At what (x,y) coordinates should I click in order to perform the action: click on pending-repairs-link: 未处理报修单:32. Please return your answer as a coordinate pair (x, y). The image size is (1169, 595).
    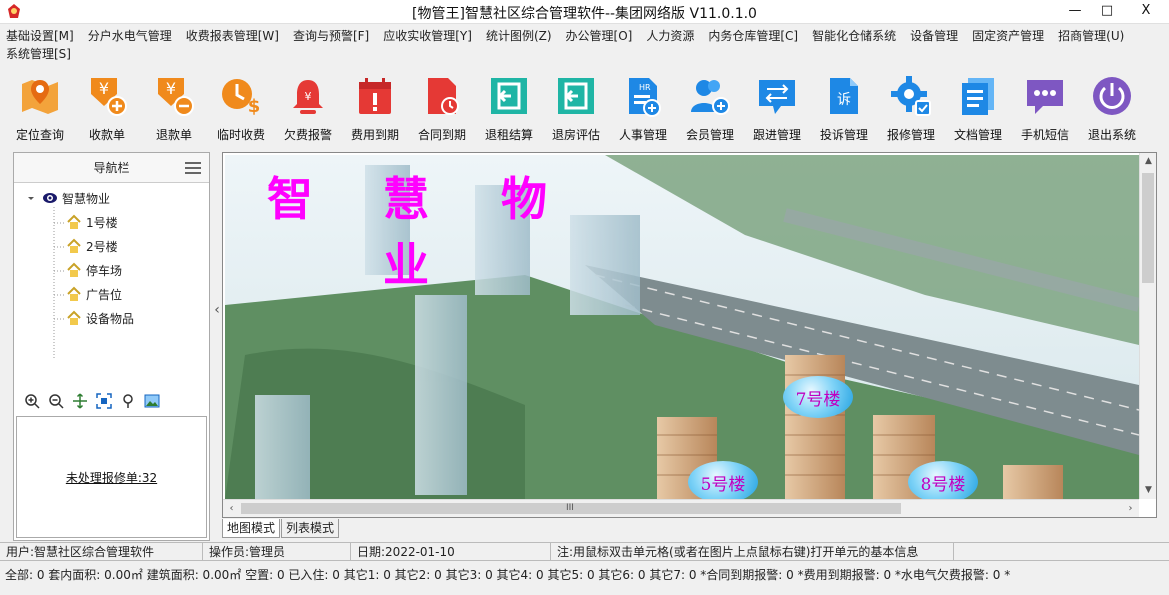
    Looking at the image, I should click on (111, 477).